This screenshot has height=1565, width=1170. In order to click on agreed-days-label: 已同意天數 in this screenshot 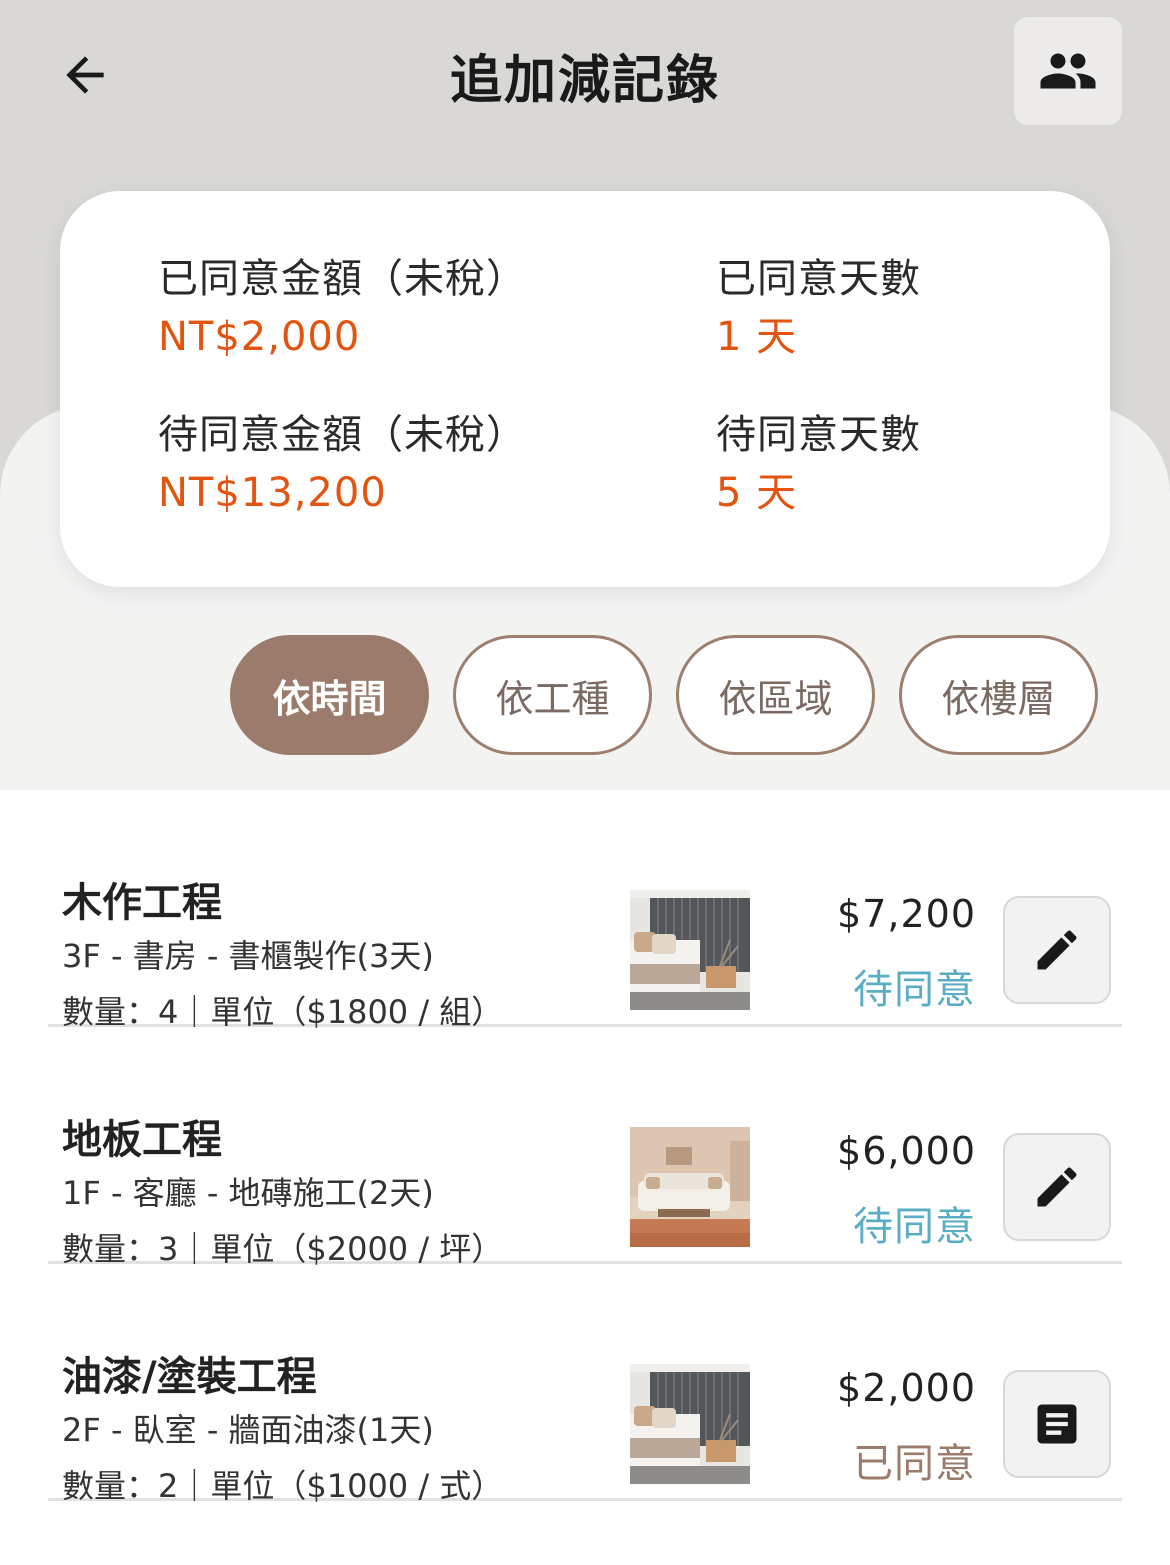, I will do `click(818, 279)`.